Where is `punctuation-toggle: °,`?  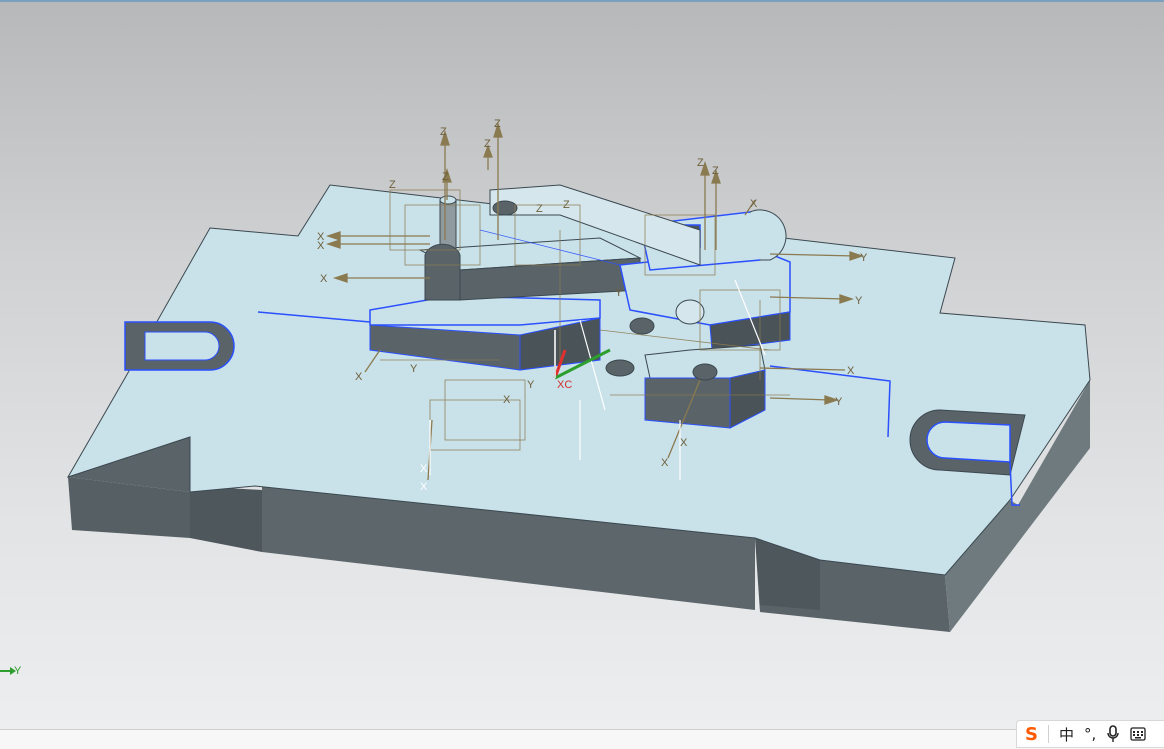 punctuation-toggle: °, is located at coordinates (1090, 734).